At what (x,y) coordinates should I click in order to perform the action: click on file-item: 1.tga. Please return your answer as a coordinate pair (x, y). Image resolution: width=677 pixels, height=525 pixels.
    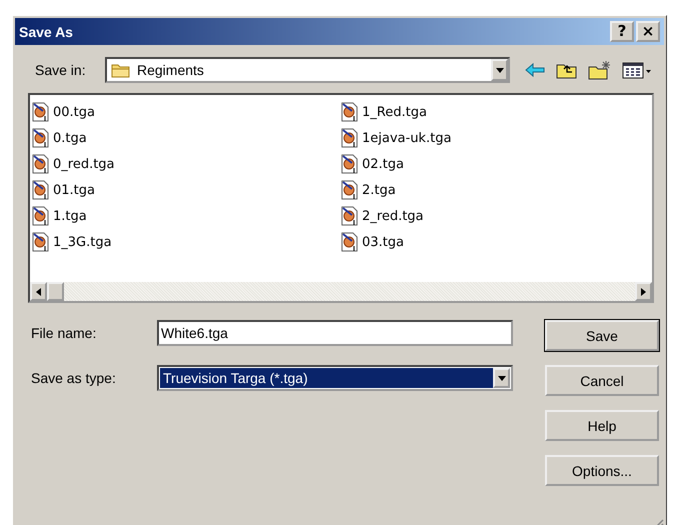
    Looking at the image, I should click on (186, 216).